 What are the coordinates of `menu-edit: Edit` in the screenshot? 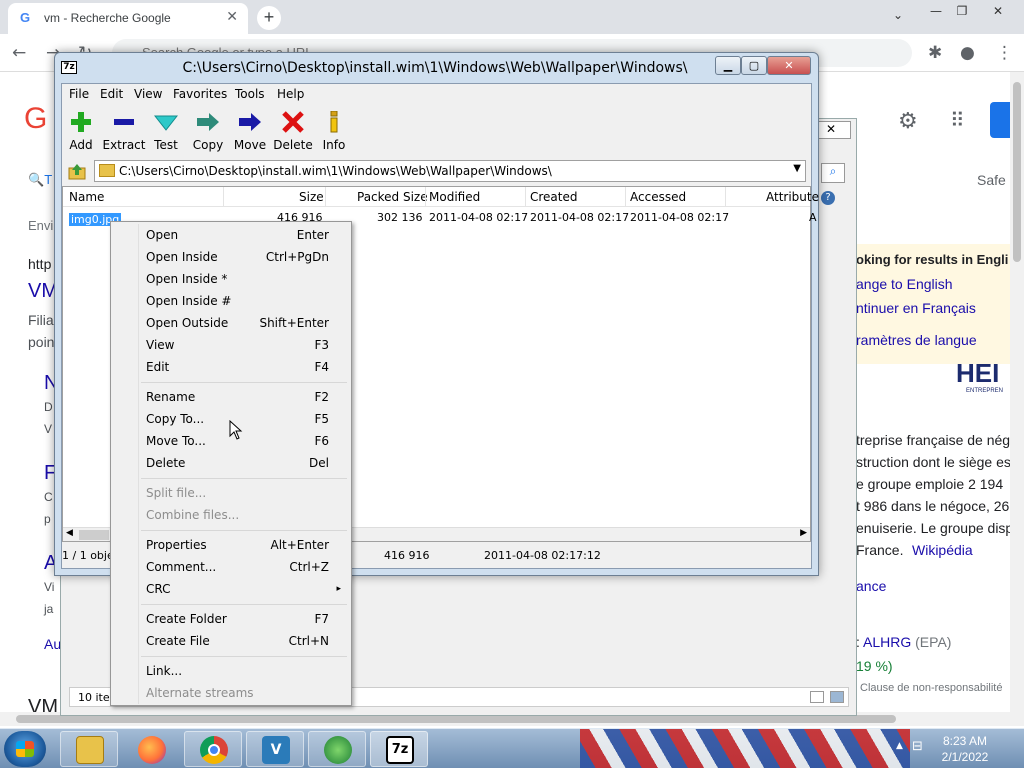 It's located at (111, 94).